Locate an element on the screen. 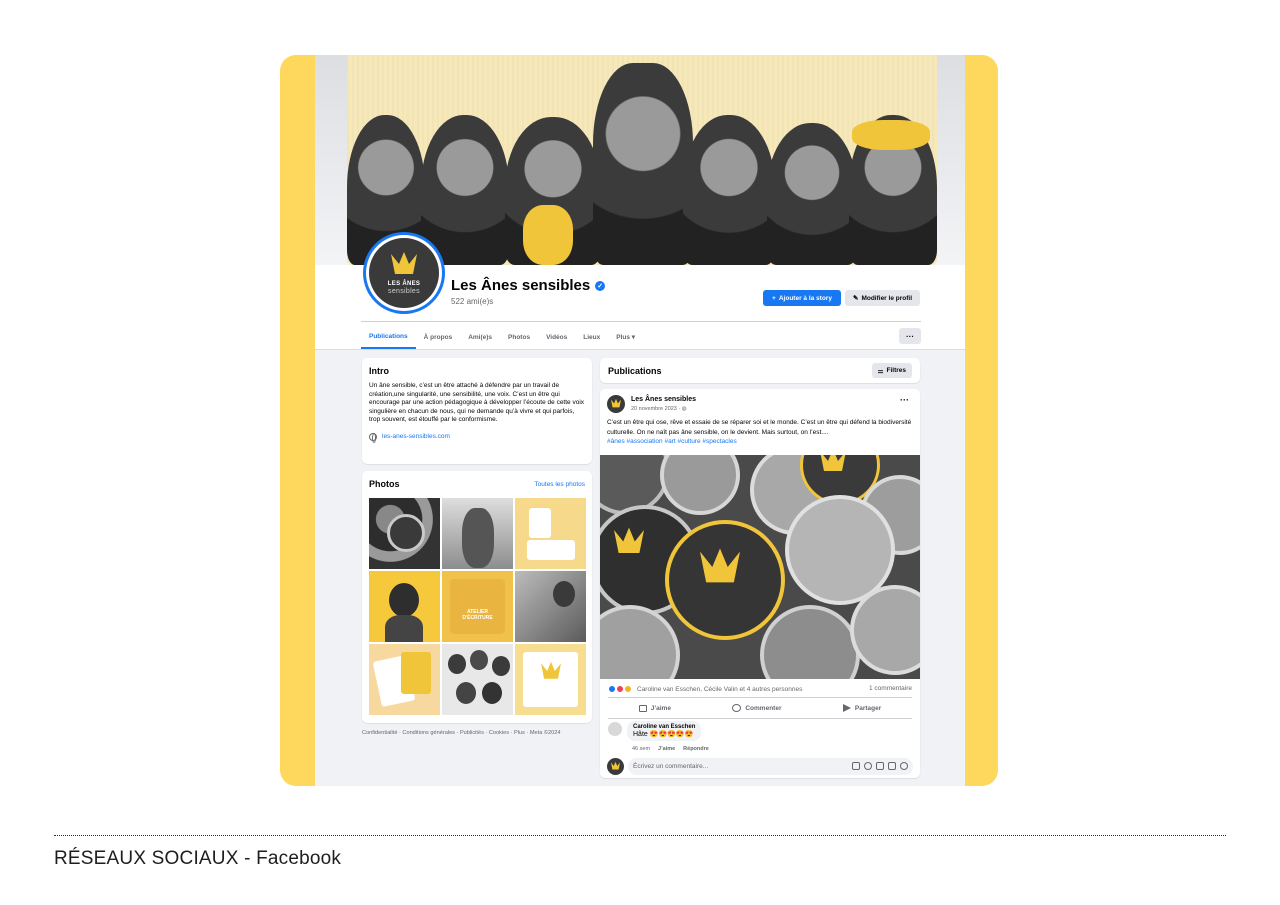  post-actions: J’aime Commenter Partager is located at coordinates (760, 708).